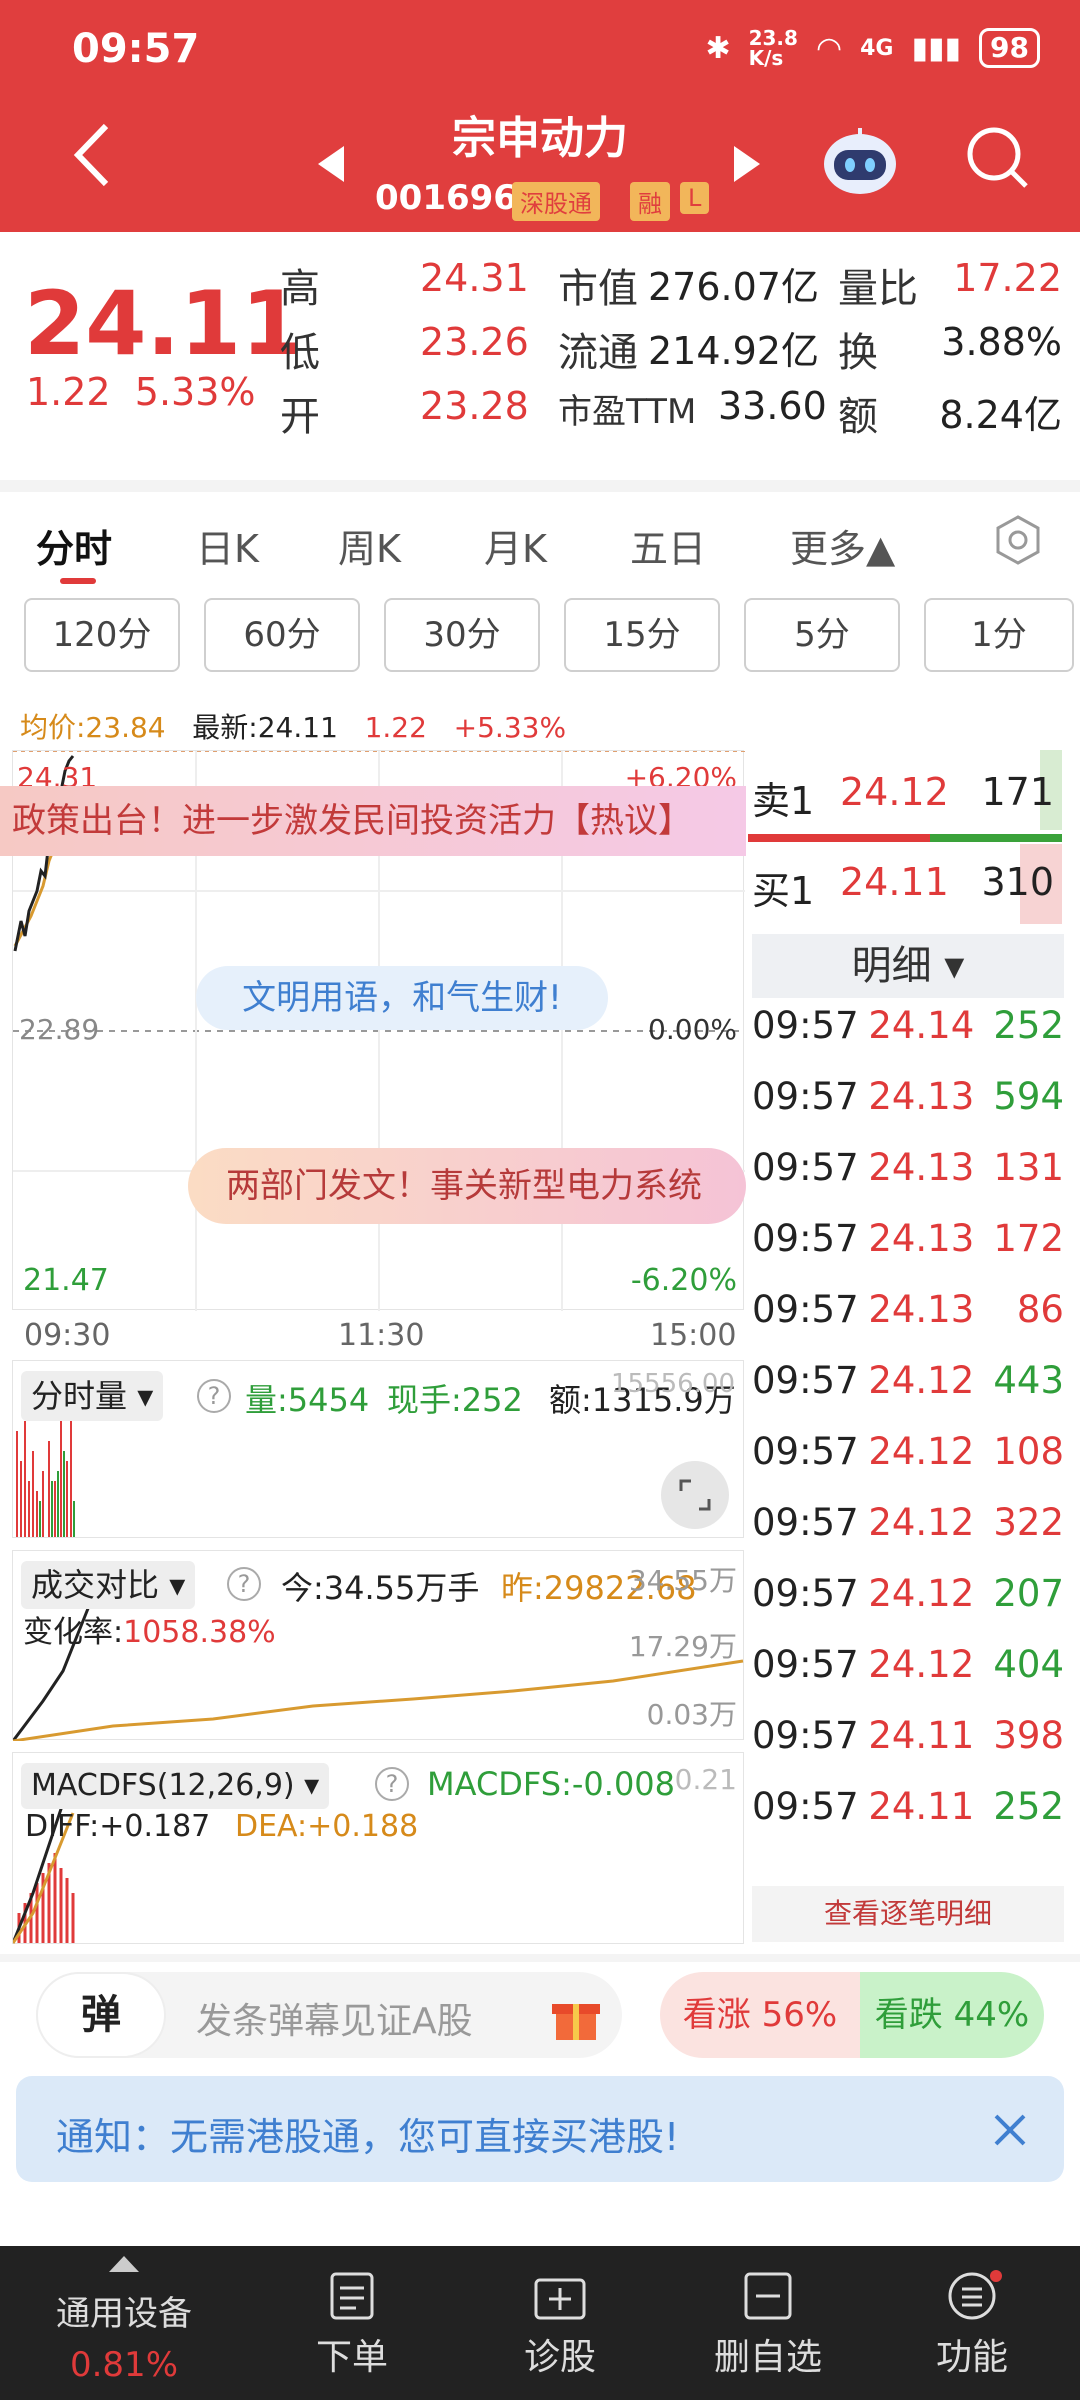  What do you see at coordinates (972, 2313) in the screenshot?
I see `functions-button: 功能` at bounding box center [972, 2313].